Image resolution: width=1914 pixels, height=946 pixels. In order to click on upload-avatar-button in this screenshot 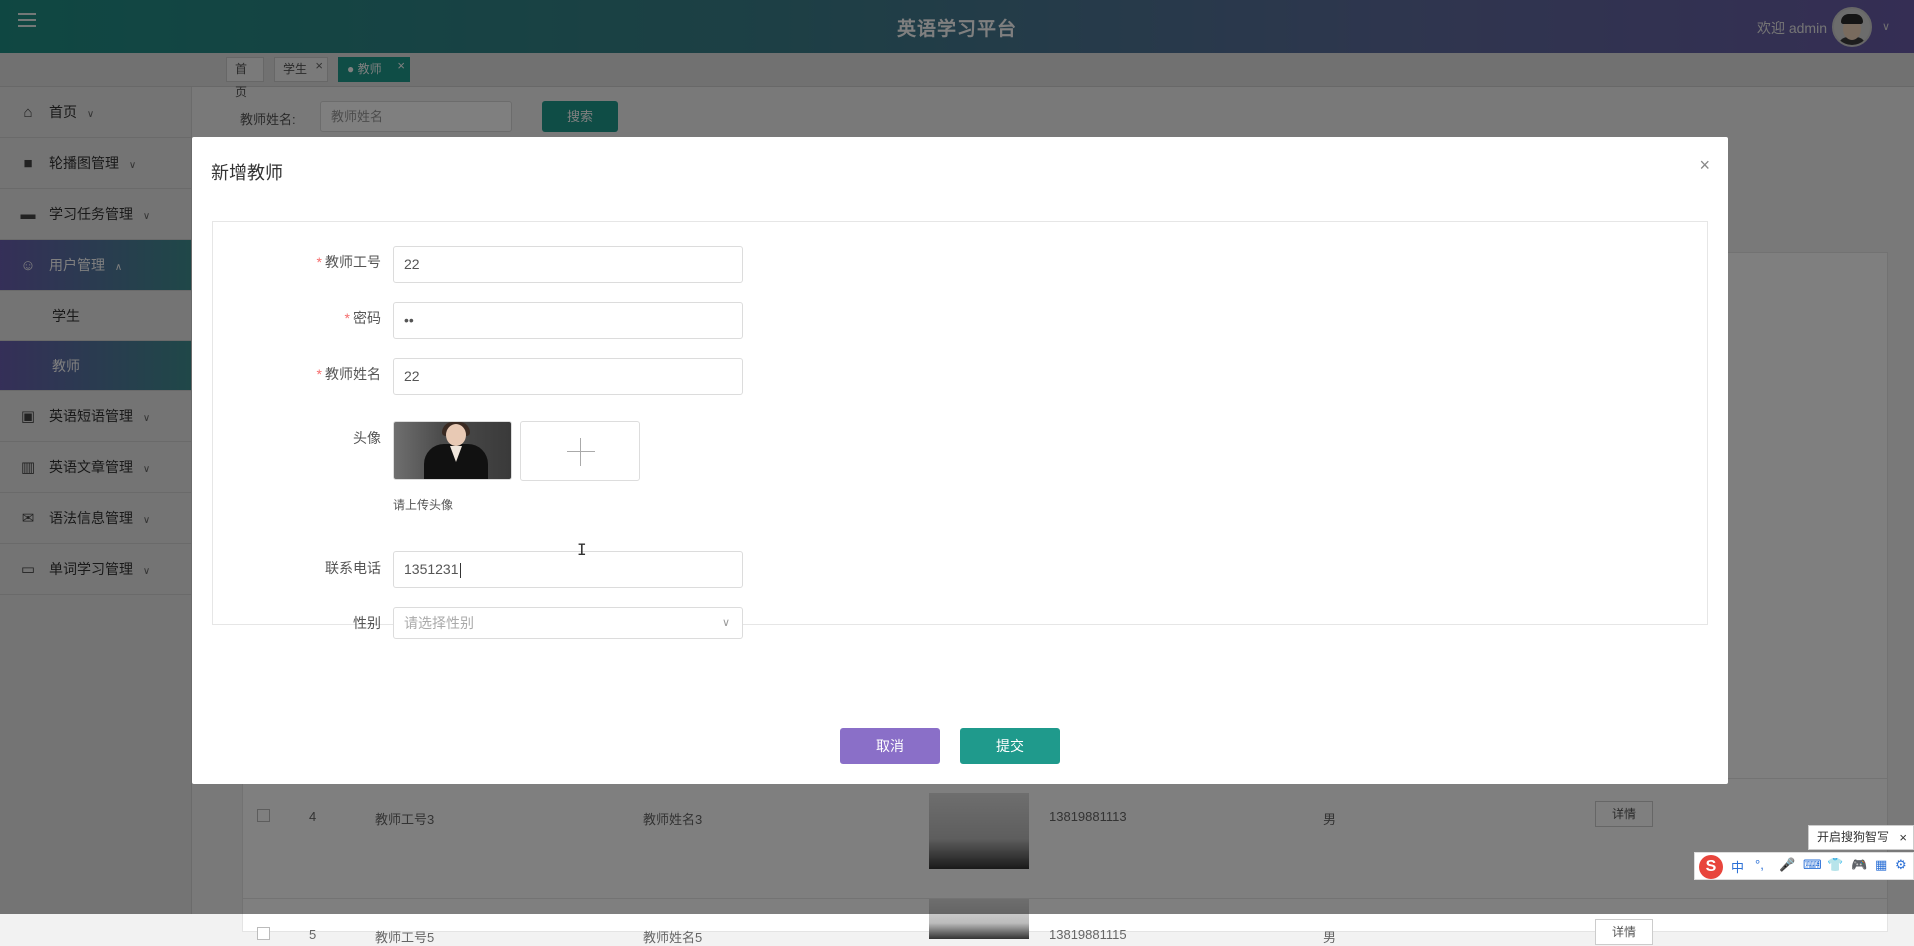, I will do `click(580, 451)`.